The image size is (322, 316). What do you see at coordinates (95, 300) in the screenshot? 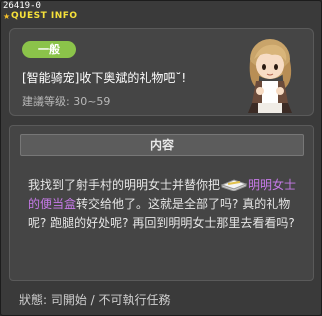
I see `quest-status: 狀態: 司開始 / 不可執行任務` at bounding box center [95, 300].